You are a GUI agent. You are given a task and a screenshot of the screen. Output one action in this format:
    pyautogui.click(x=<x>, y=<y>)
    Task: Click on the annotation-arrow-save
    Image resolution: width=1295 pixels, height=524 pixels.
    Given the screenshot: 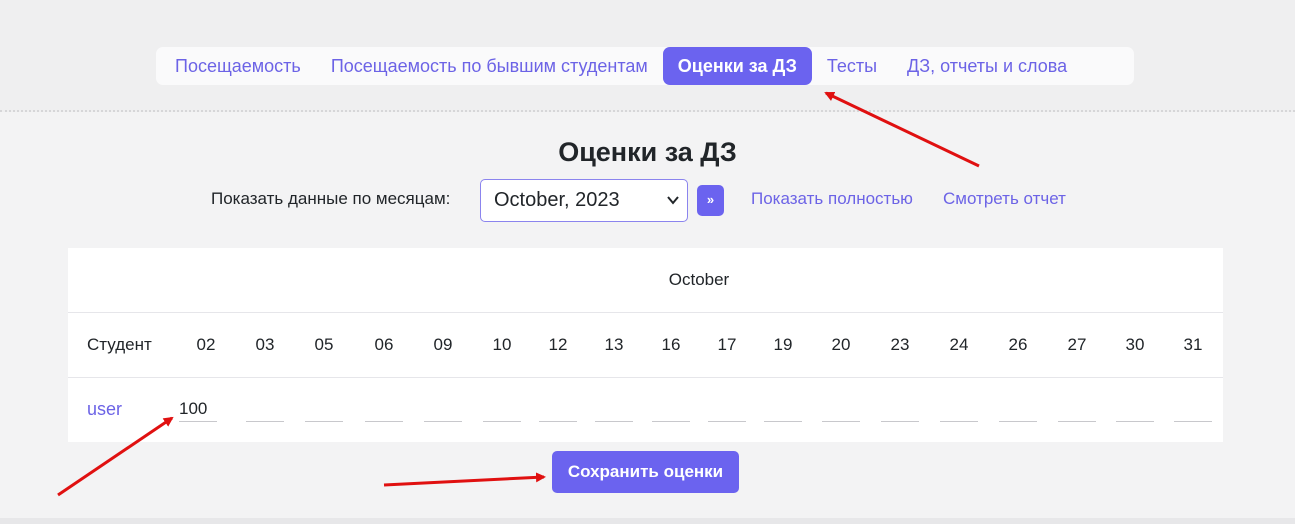 What is the action you would take?
    pyautogui.click(x=464, y=479)
    